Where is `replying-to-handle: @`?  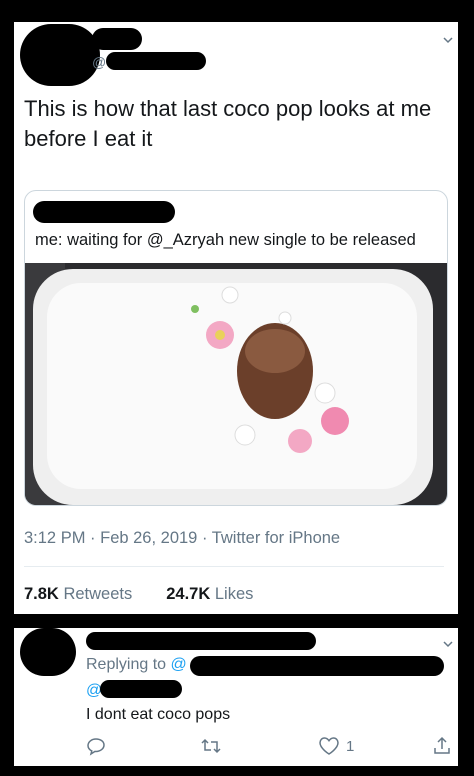 replying-to-handle: @ is located at coordinates (179, 664).